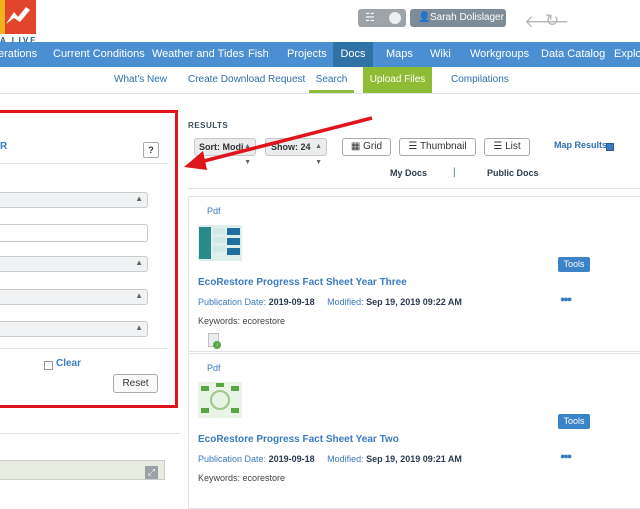  Describe the element at coordinates (498, 146) in the screenshot. I see `list-icon: ☰` at that location.